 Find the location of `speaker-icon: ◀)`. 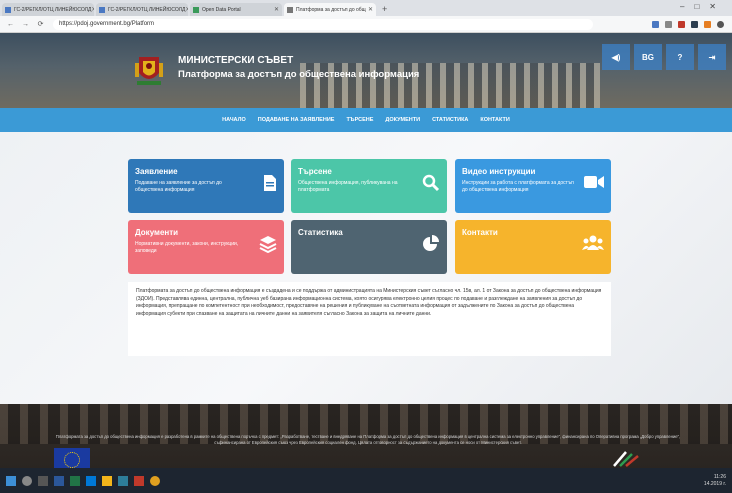

speaker-icon: ◀) is located at coordinates (616, 57).